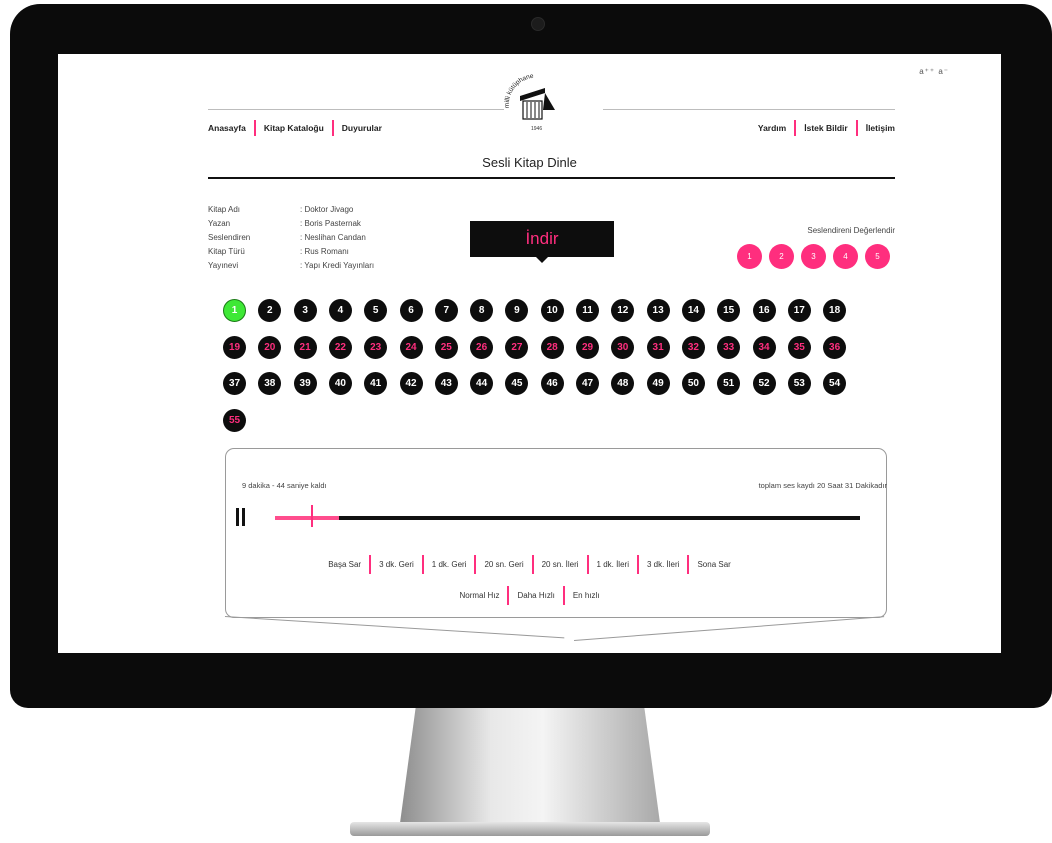  Describe the element at coordinates (291, 266) in the screenshot. I see `info-row: Yayınevi: Yapı Kredi Yayınları` at that location.